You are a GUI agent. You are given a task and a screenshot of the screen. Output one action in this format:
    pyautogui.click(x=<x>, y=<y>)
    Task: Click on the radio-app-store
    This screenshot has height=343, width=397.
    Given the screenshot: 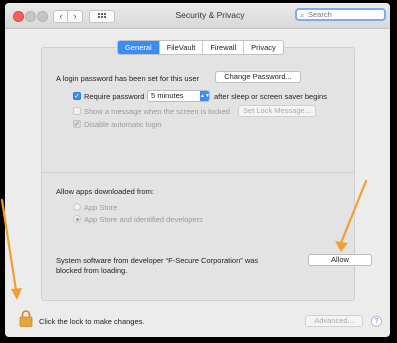 What is the action you would take?
    pyautogui.click(x=77, y=207)
    